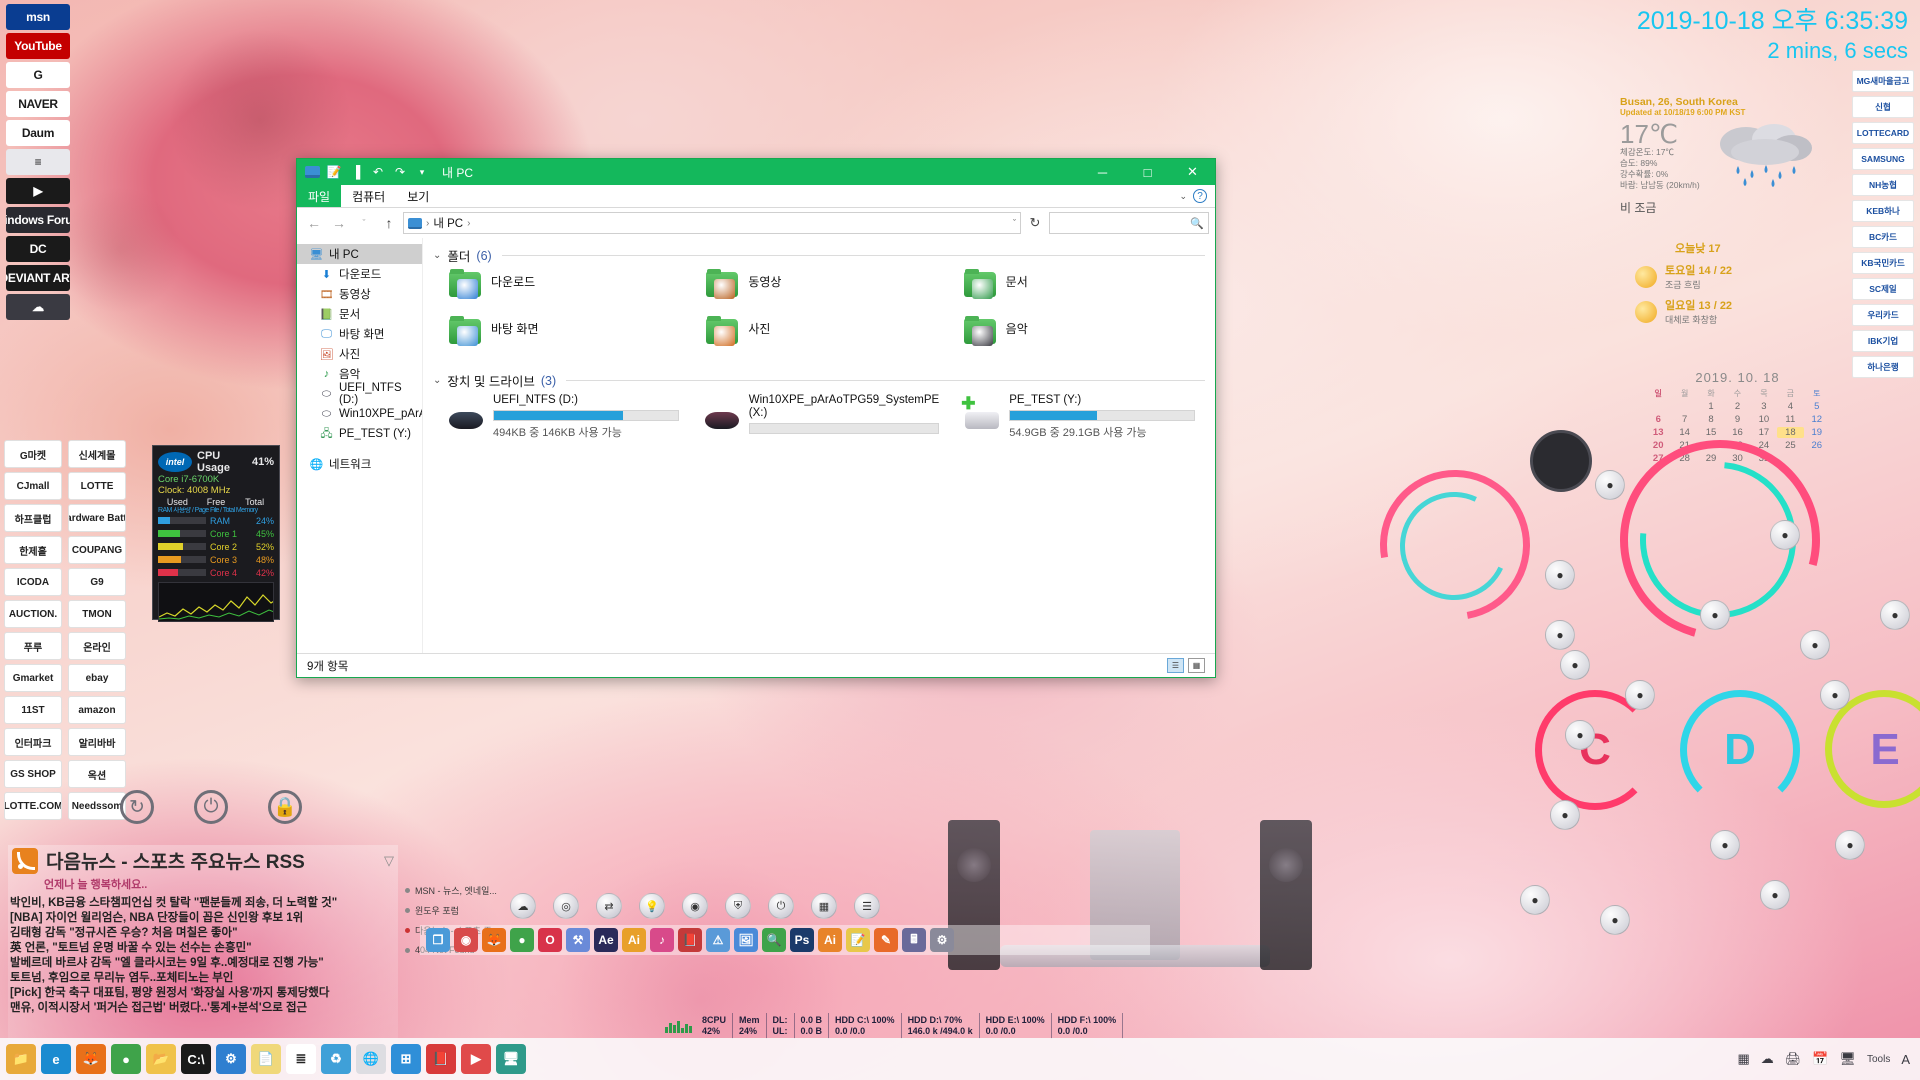  Describe the element at coordinates (1192, 172) in the screenshot. I see `close-button: ✕` at that location.